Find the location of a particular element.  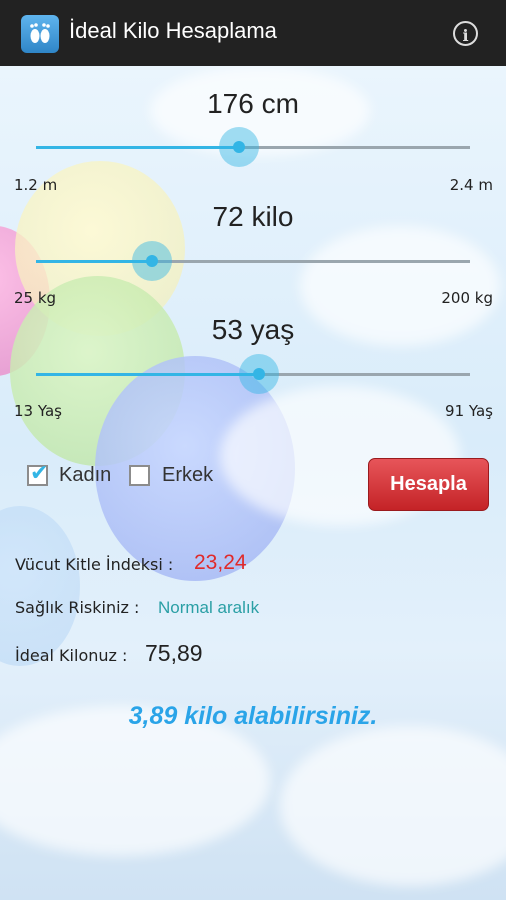

age-value: 53 yaş is located at coordinates (253, 329).